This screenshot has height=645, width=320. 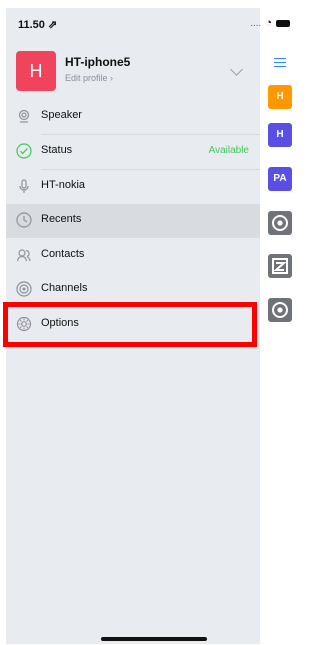 I want to click on tile-h-orange: H, so click(x=280, y=97).